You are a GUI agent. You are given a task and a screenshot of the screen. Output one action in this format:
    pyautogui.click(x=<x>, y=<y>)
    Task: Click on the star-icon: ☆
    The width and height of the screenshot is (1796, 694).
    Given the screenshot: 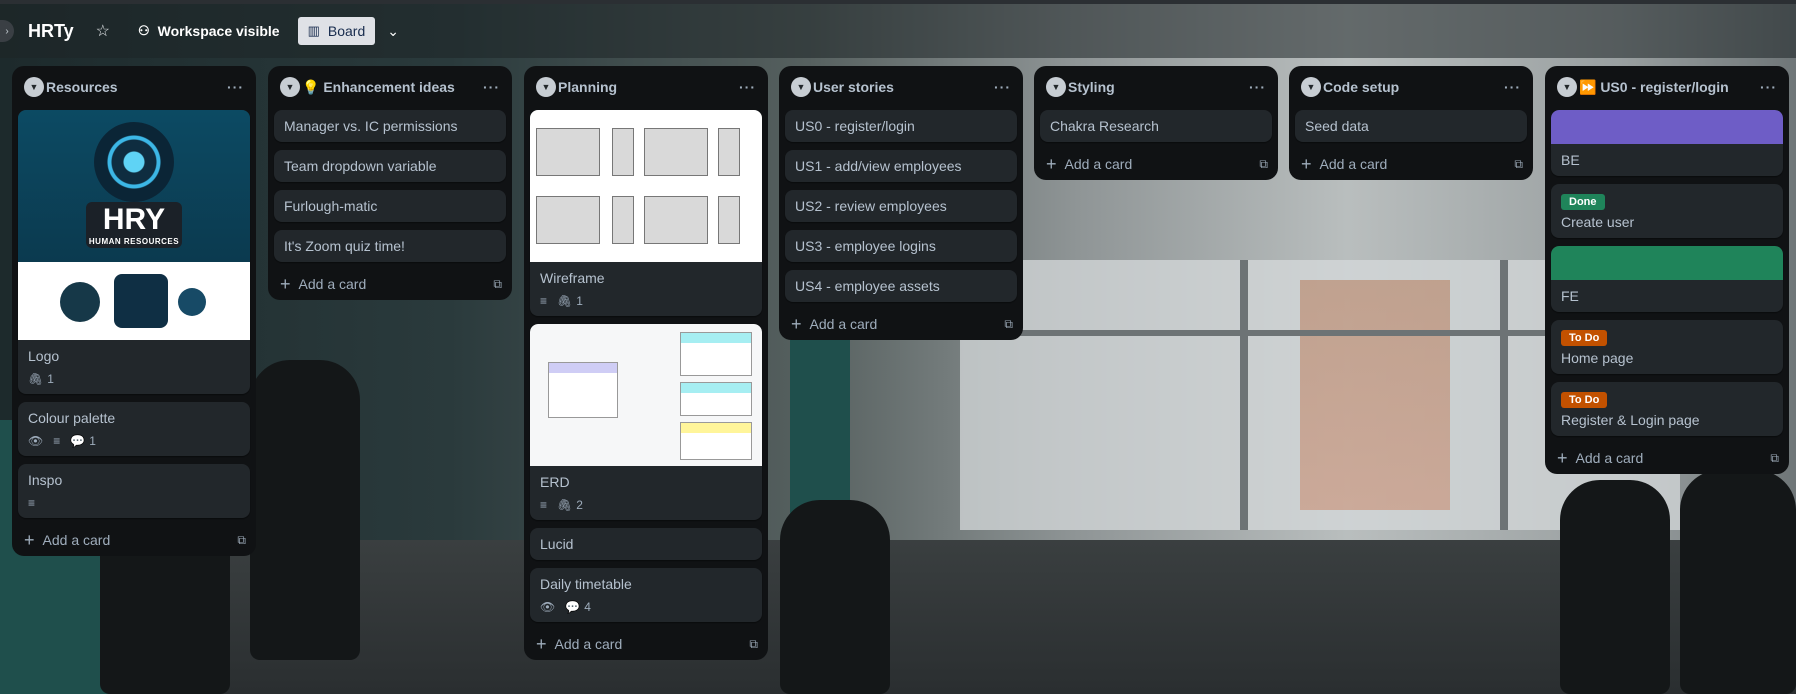 What is the action you would take?
    pyautogui.click(x=103, y=31)
    